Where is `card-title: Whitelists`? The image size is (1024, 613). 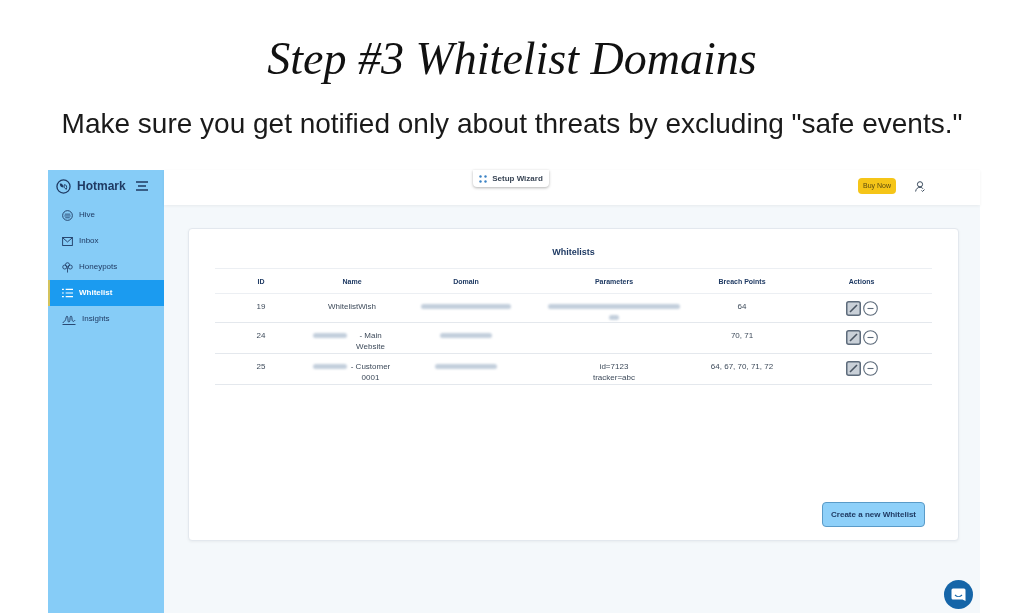
card-title: Whitelists is located at coordinates (573, 252).